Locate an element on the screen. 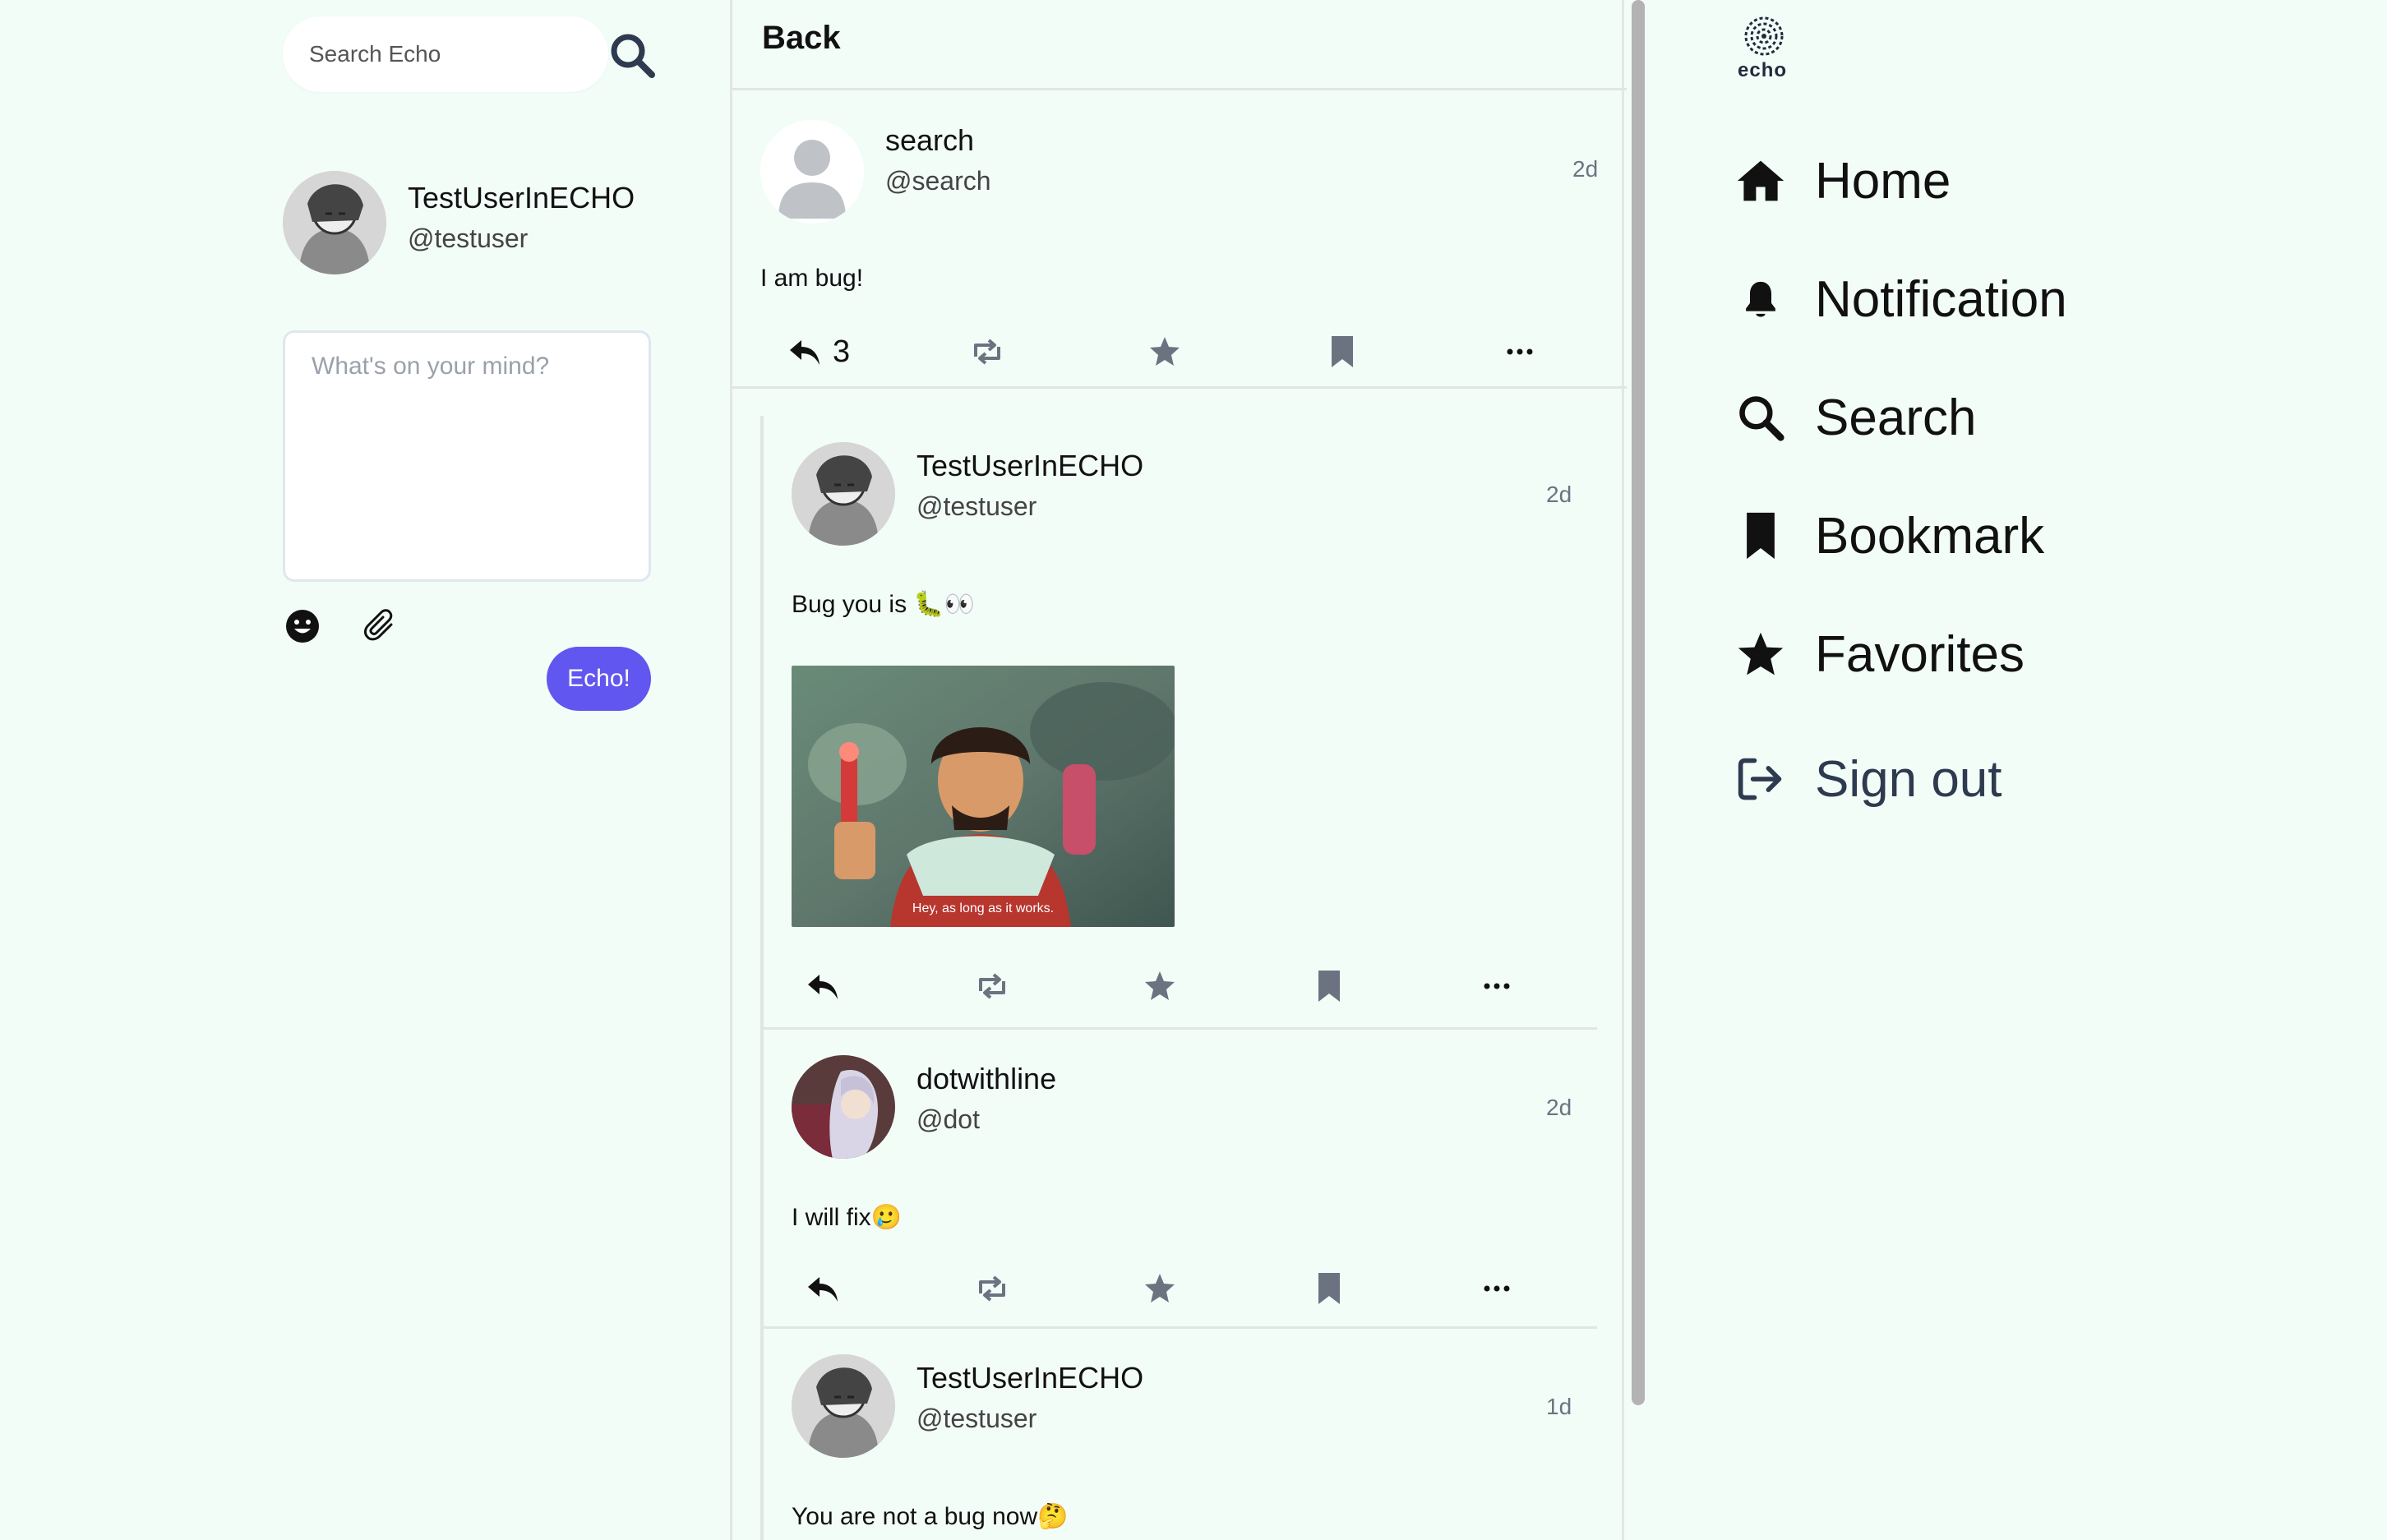  nav-signout: Sign out is located at coordinates (1868, 779).